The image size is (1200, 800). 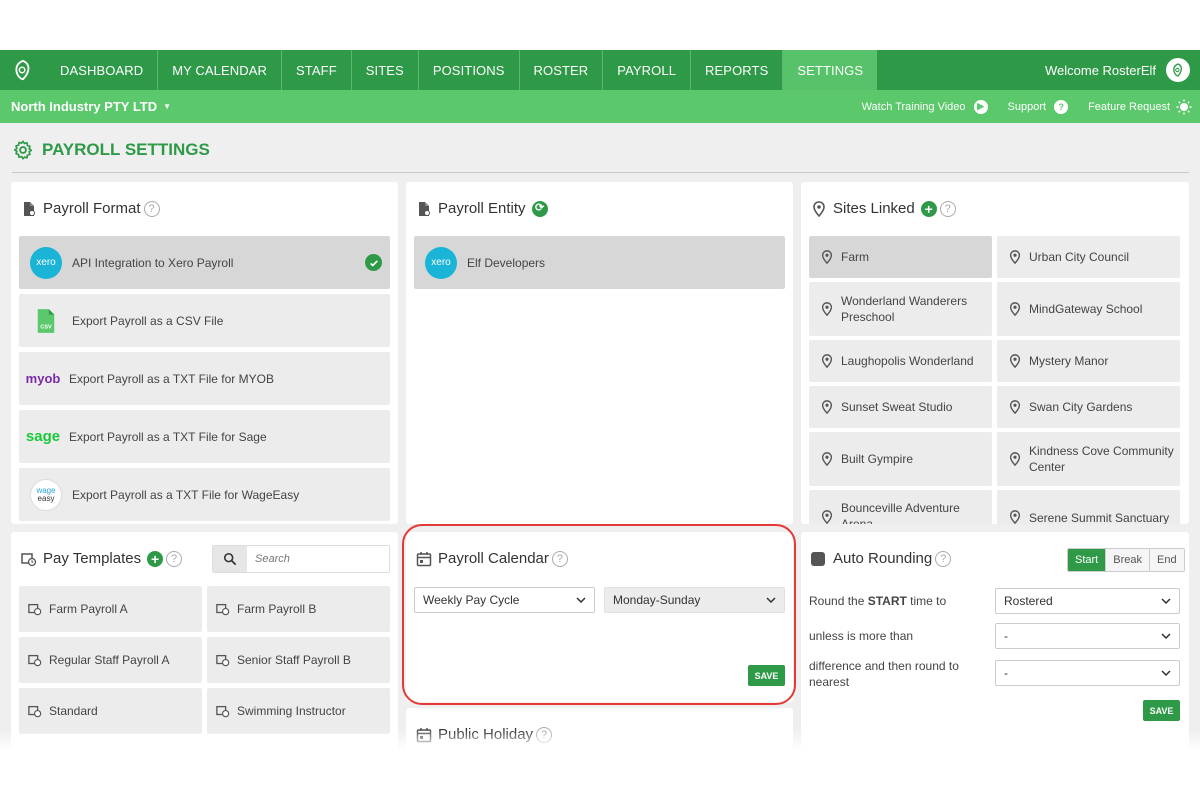 What do you see at coordinates (599, 353) in the screenshot?
I see `payroll-entity-panel: Payroll Entity ⟳ xero Elf Developers` at bounding box center [599, 353].